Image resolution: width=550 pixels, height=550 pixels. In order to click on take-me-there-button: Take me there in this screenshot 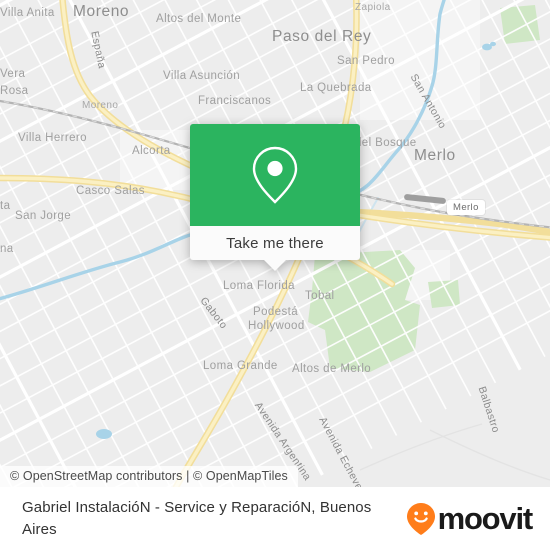, I will do `click(275, 243)`.